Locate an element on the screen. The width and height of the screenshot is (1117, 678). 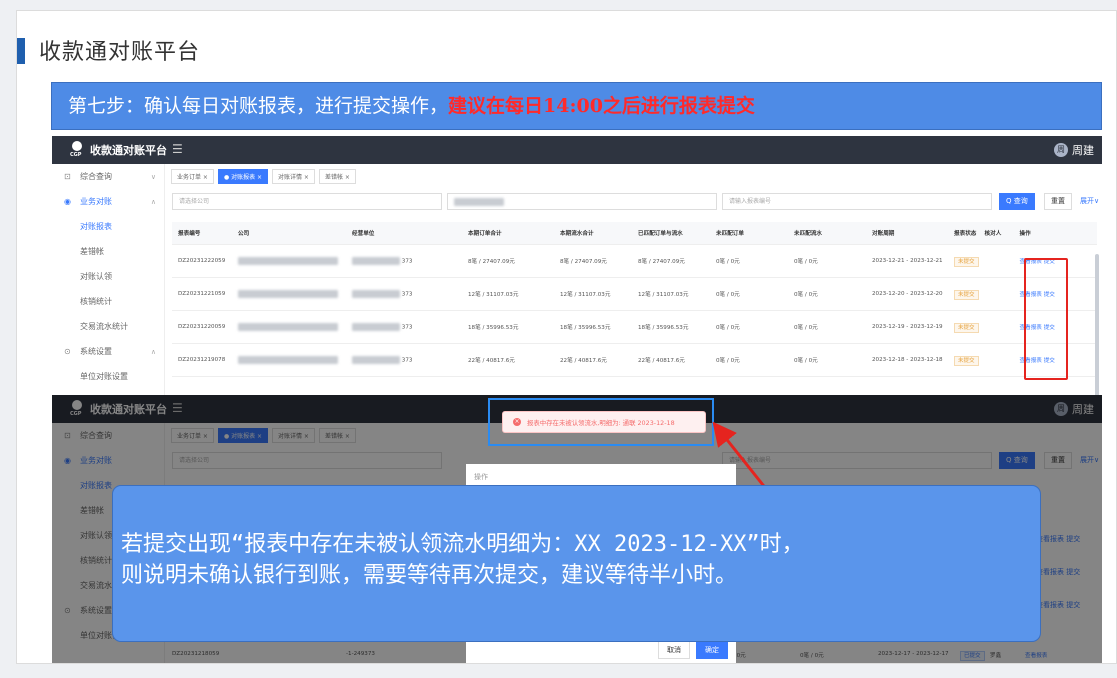
tab-detail: 对账详情 × is located at coordinates (293, 176).